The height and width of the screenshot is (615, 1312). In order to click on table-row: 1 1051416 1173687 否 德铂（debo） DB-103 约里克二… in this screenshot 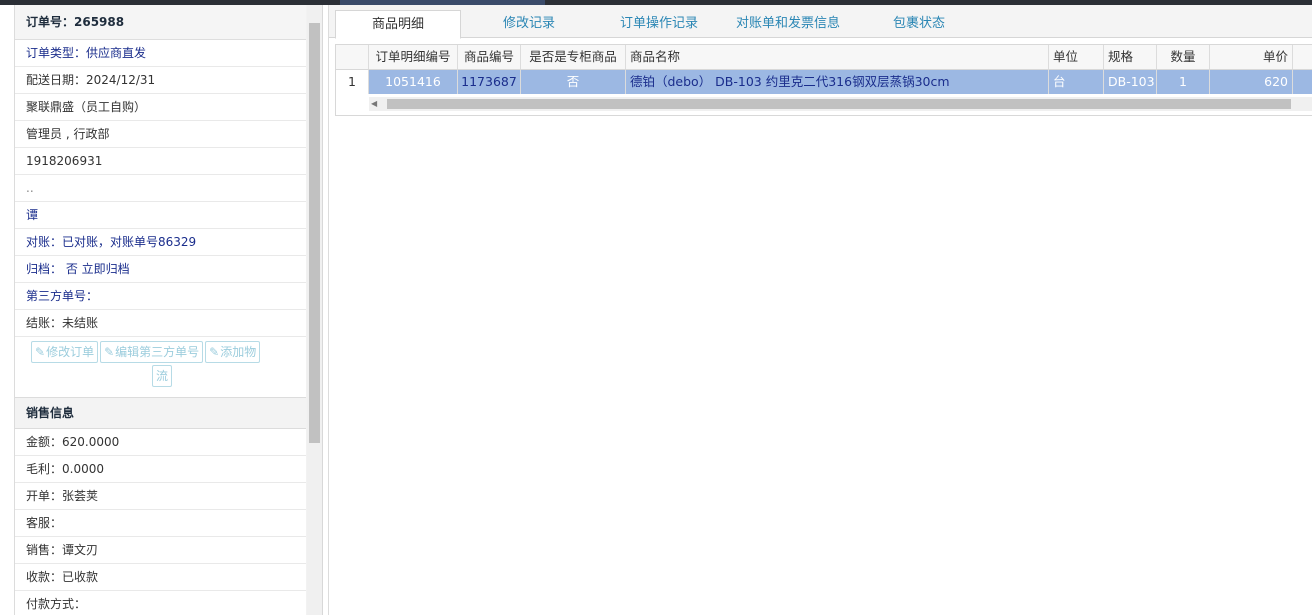, I will do `click(824, 82)`.